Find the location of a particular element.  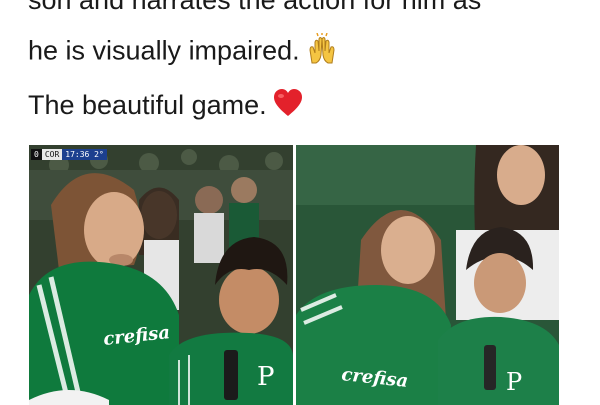

caption-line-1: son and narrates the action for him as is located at coordinates (255, 7).